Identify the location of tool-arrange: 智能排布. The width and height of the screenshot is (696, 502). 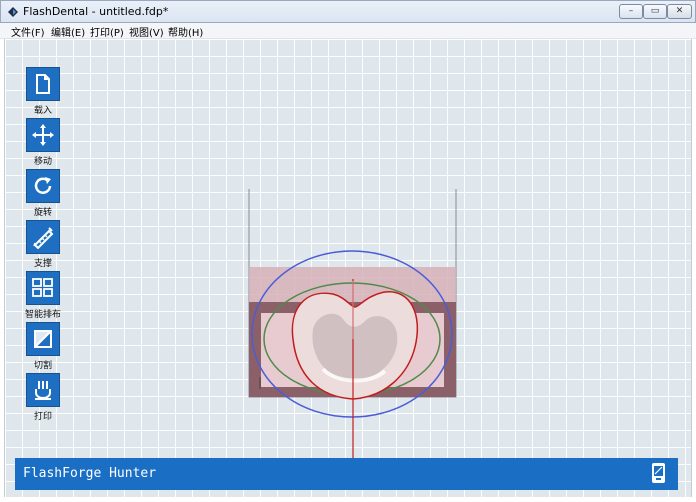
(43, 295).